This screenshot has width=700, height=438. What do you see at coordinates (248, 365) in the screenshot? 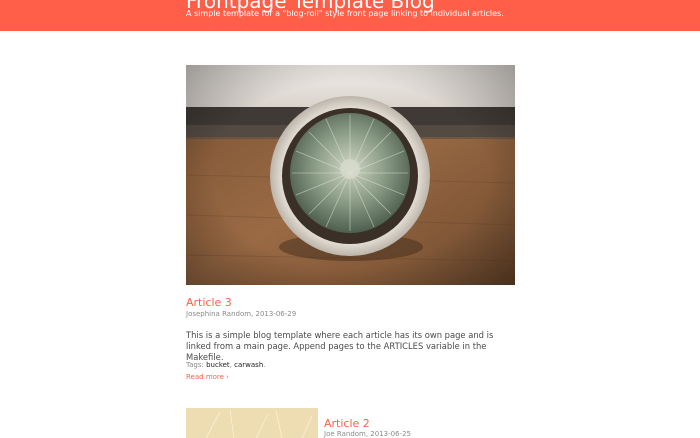
I see `tag-link: carwash` at bounding box center [248, 365].